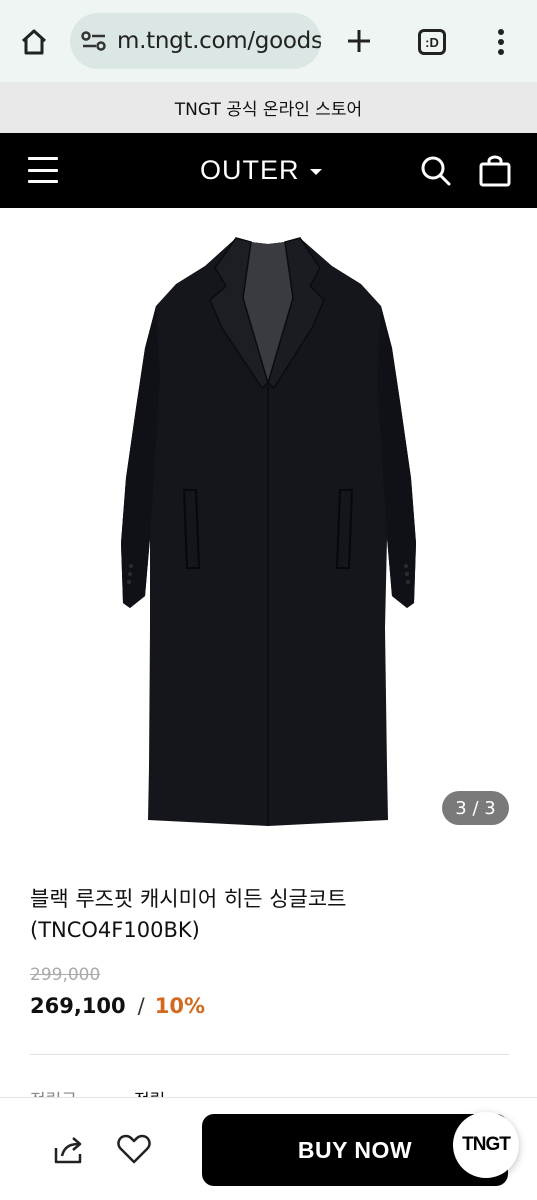 The image size is (537, 1200). I want to click on new-tab-icon, so click(359, 41).